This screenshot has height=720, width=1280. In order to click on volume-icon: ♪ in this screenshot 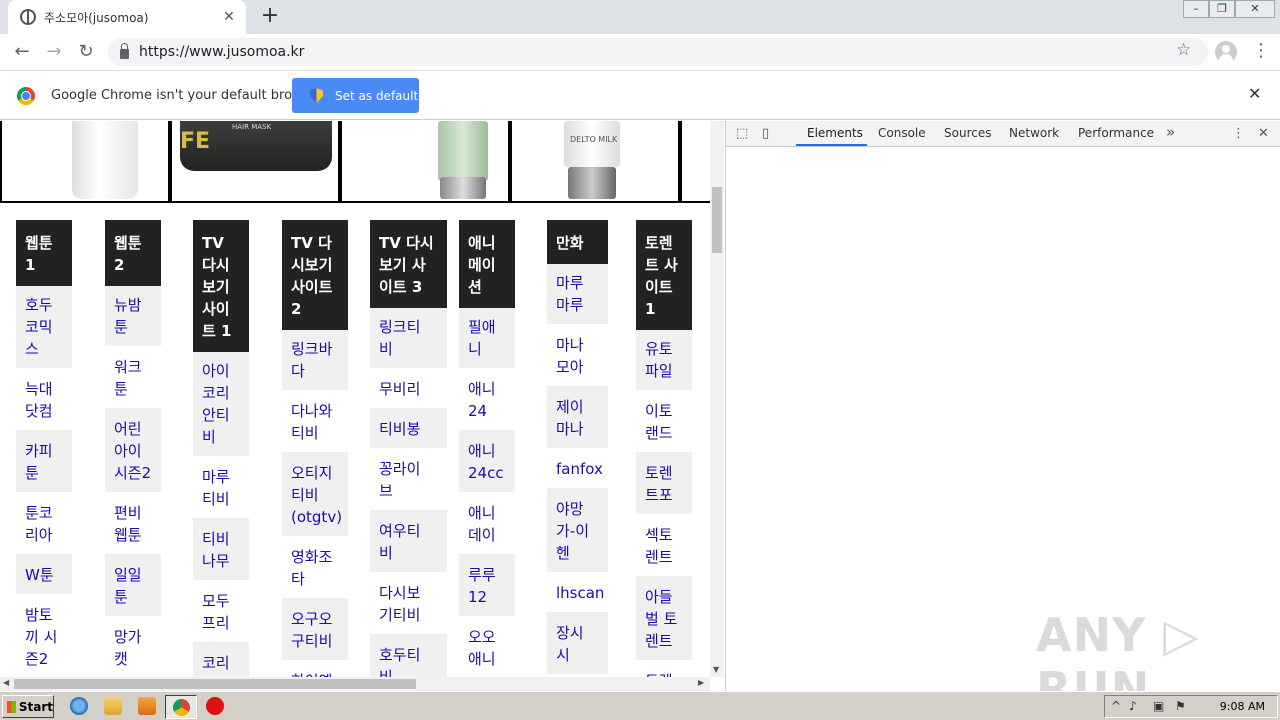, I will do `click(1133, 706)`.